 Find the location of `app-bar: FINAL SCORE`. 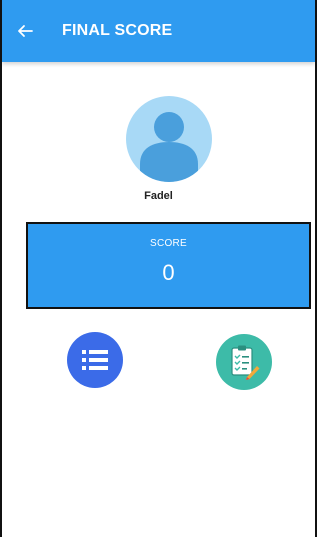

app-bar: FINAL SCORE is located at coordinates (158, 31).